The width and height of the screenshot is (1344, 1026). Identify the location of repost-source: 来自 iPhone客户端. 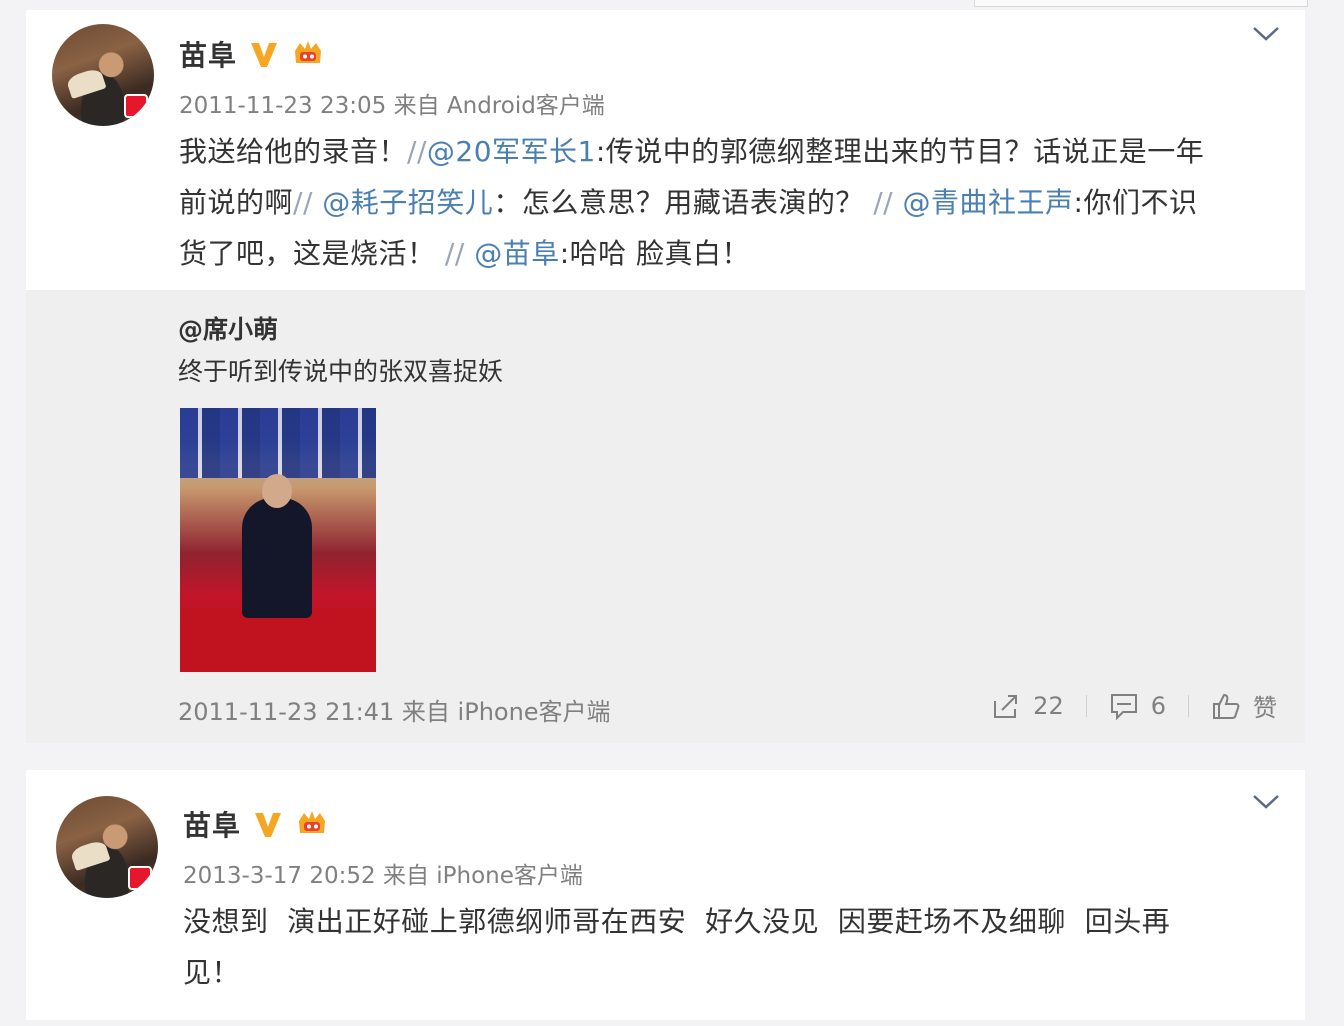
(506, 712).